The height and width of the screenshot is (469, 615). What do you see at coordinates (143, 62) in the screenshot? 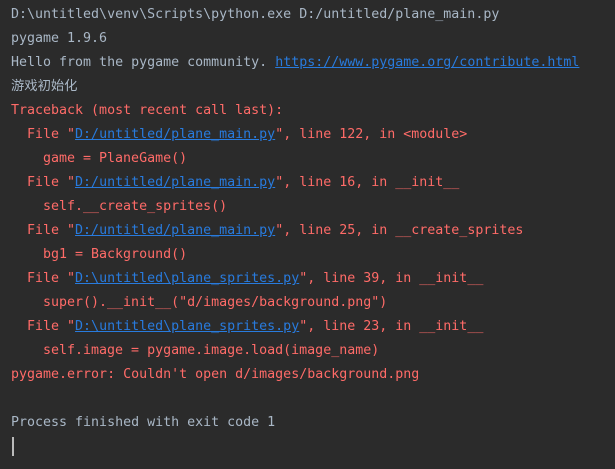
I see `hello-text: Hello from the pygame community.` at bounding box center [143, 62].